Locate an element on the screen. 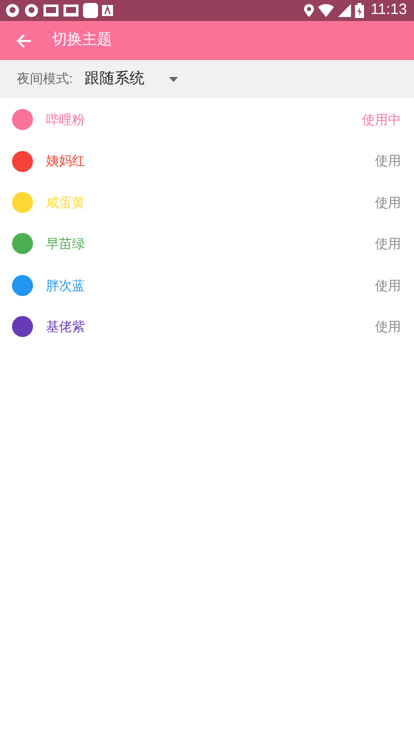 The height and width of the screenshot is (736, 414). clock: 11:13 is located at coordinates (388, 10).